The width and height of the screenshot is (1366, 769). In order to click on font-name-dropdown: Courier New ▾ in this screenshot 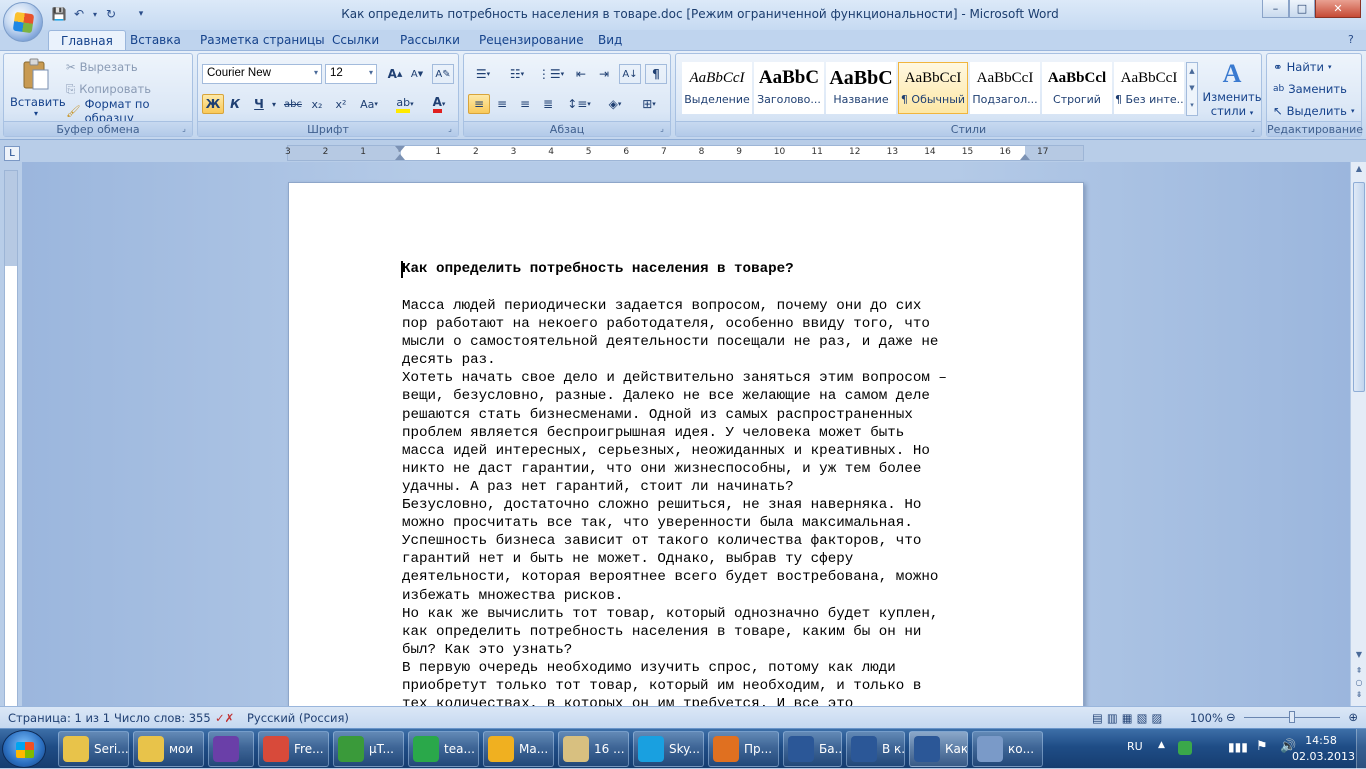, I will do `click(262, 74)`.